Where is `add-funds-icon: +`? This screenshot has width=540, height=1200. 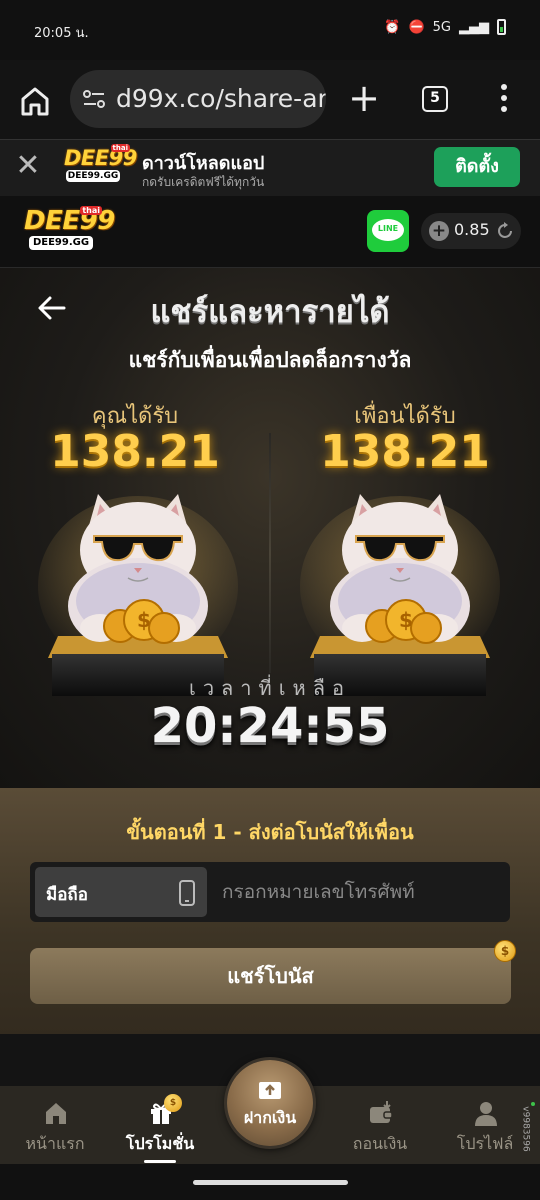 add-funds-icon: + is located at coordinates (439, 231).